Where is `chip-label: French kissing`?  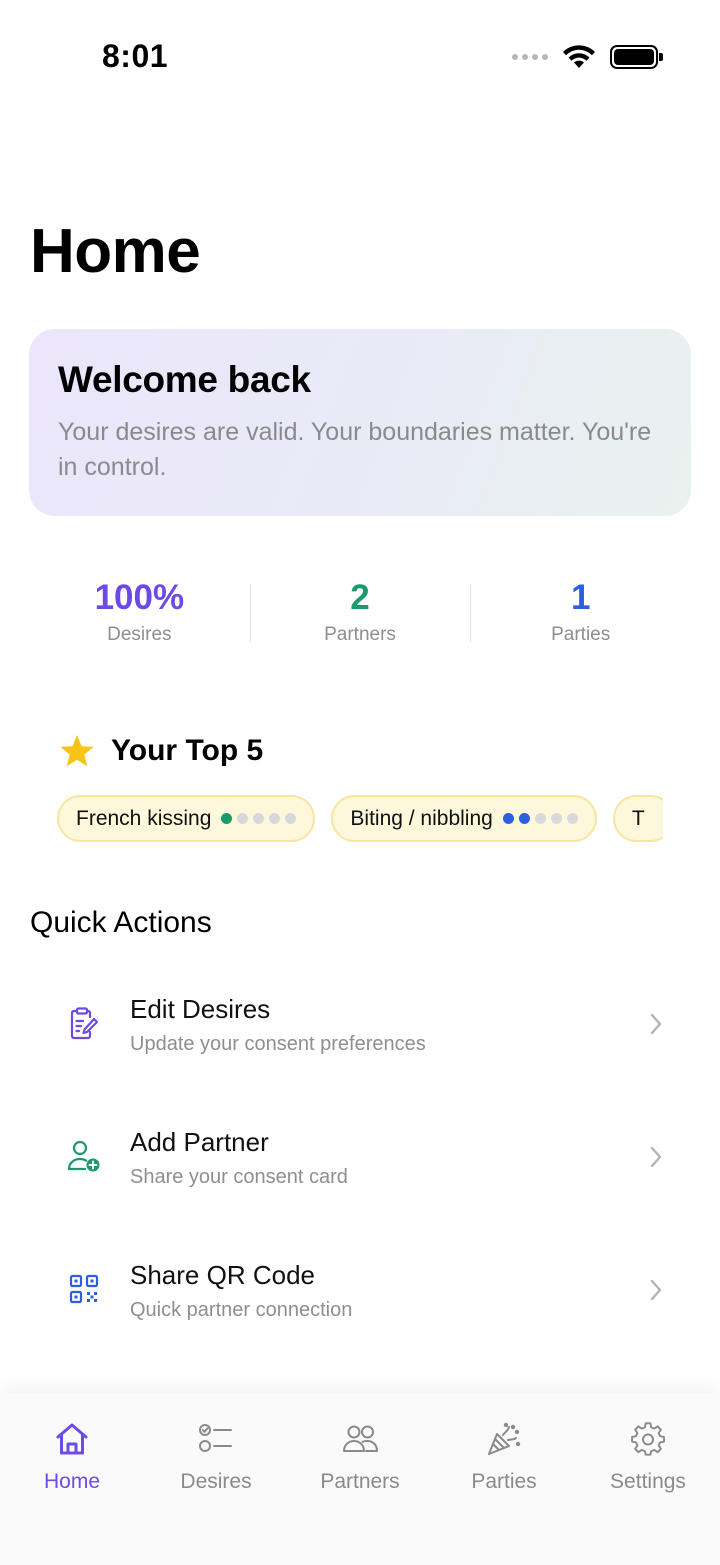 chip-label: French kissing is located at coordinates (144, 818).